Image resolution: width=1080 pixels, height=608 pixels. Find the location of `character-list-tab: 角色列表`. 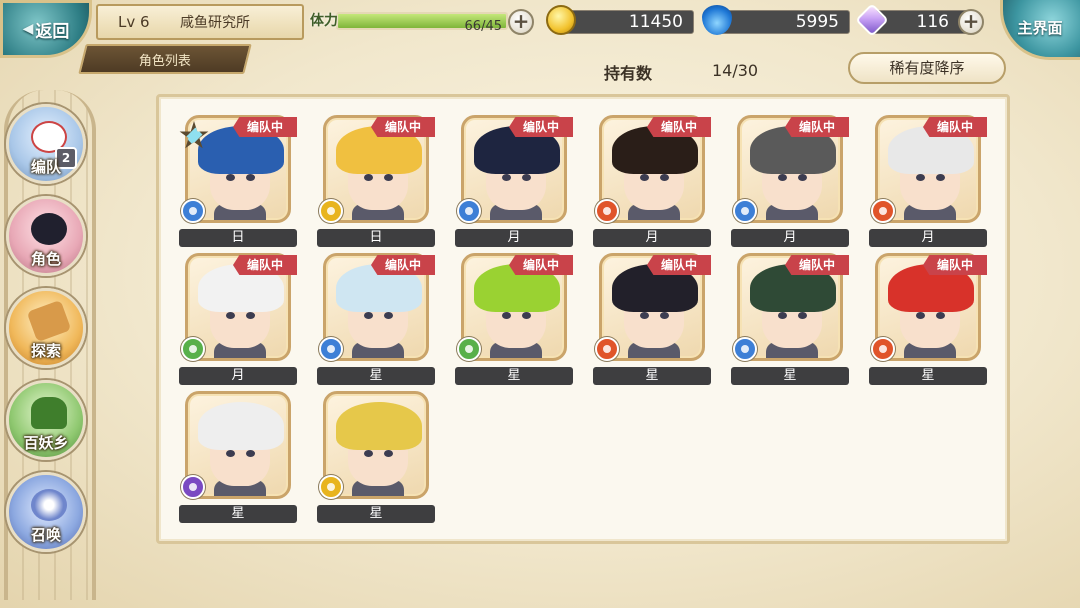

character-list-tab: 角色列表 is located at coordinates (165, 59).